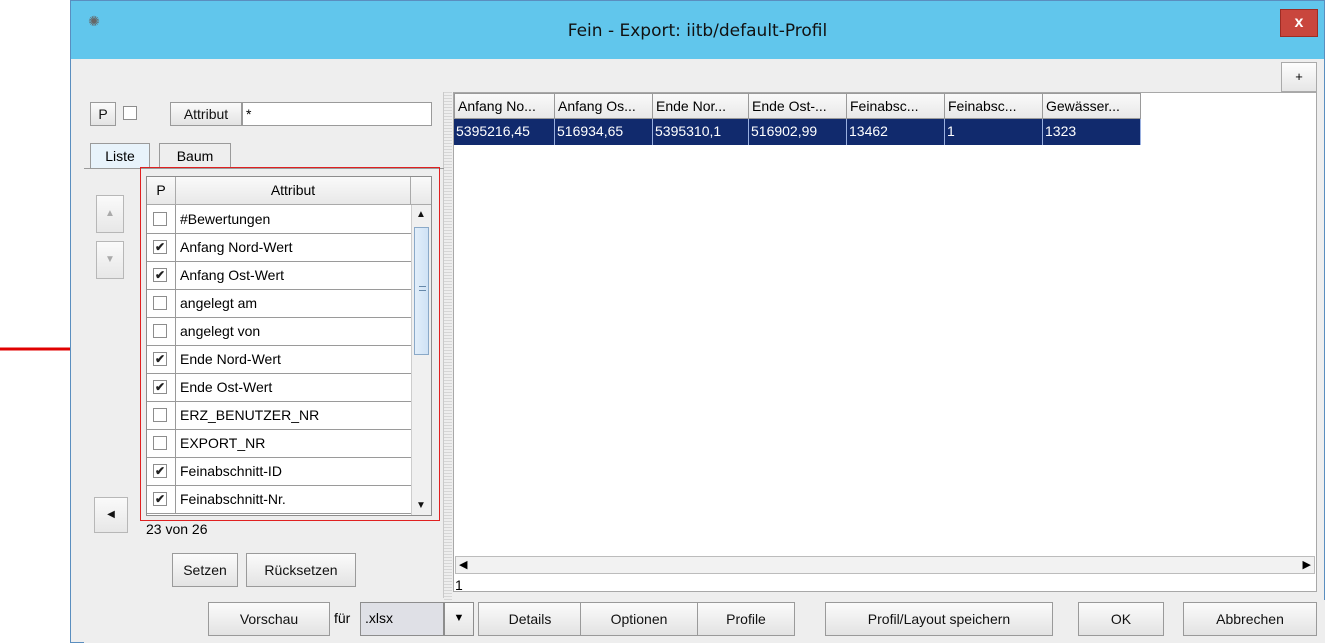  I want to click on optionen-button: Optionen, so click(639, 619).